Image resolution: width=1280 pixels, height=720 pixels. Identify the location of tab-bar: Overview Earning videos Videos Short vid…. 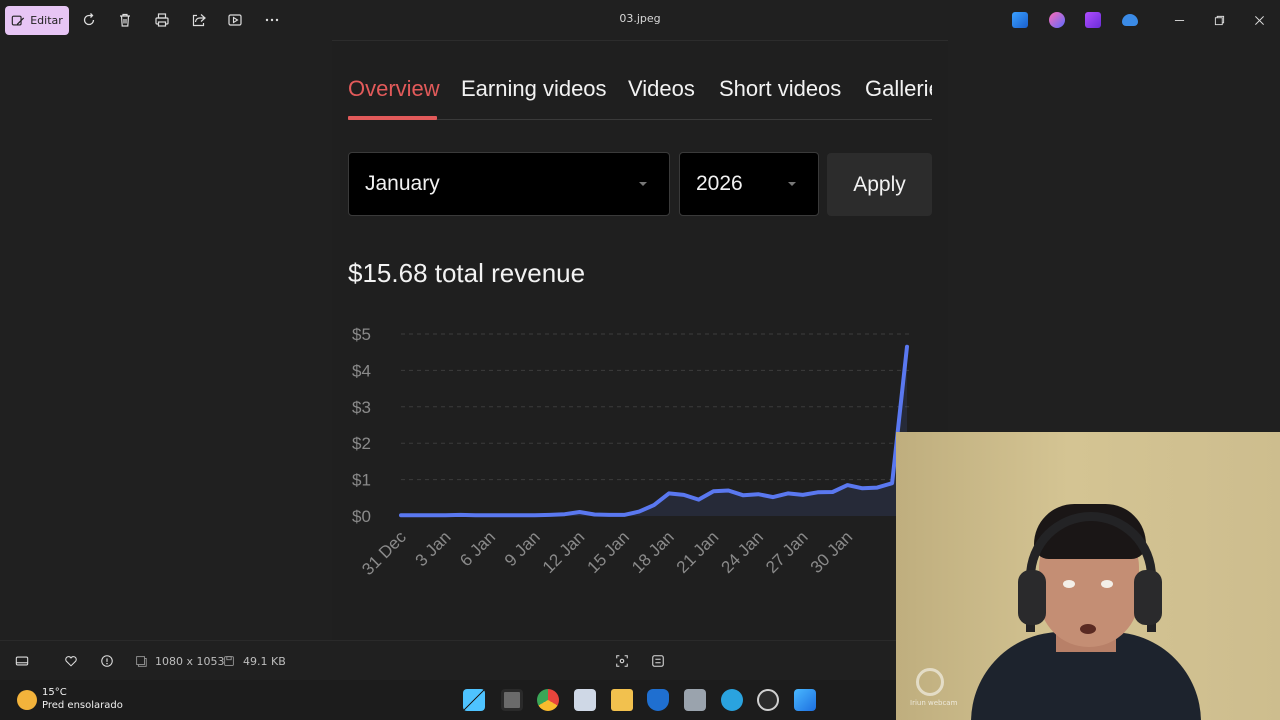
(640, 95).